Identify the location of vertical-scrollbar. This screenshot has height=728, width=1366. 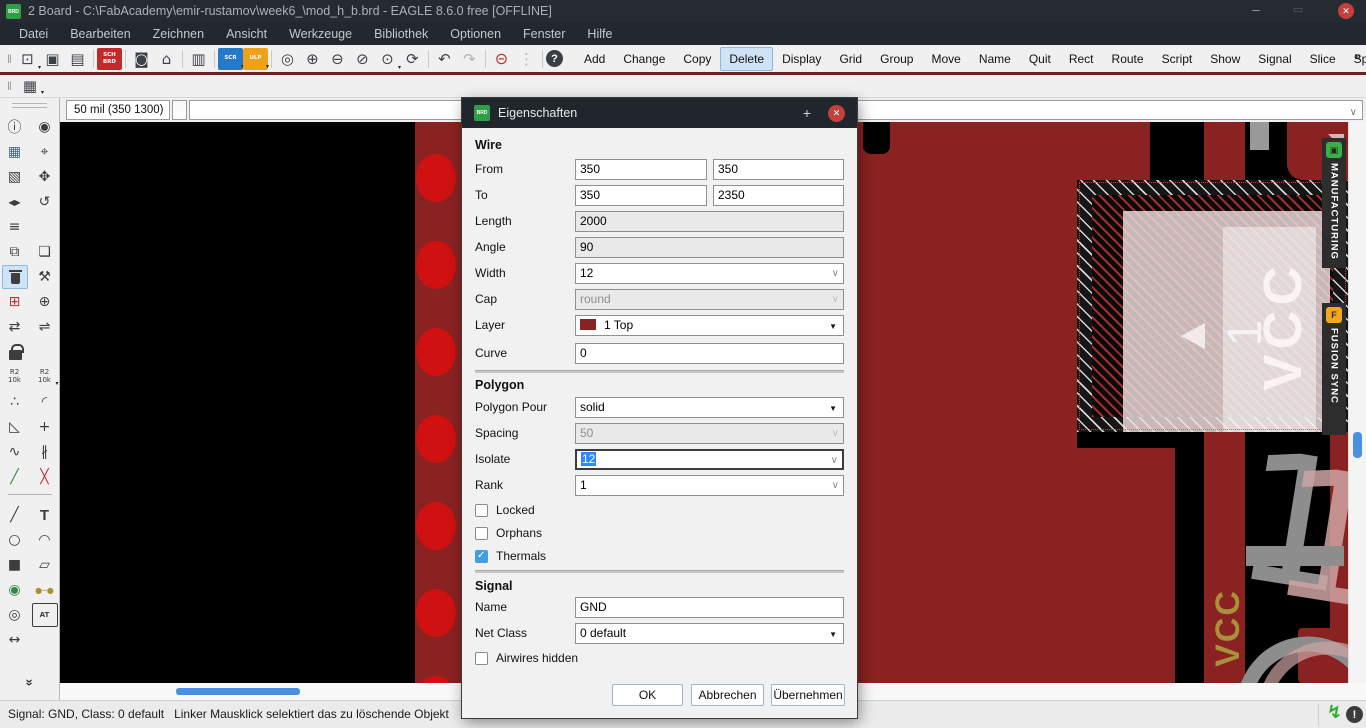
(1357, 402).